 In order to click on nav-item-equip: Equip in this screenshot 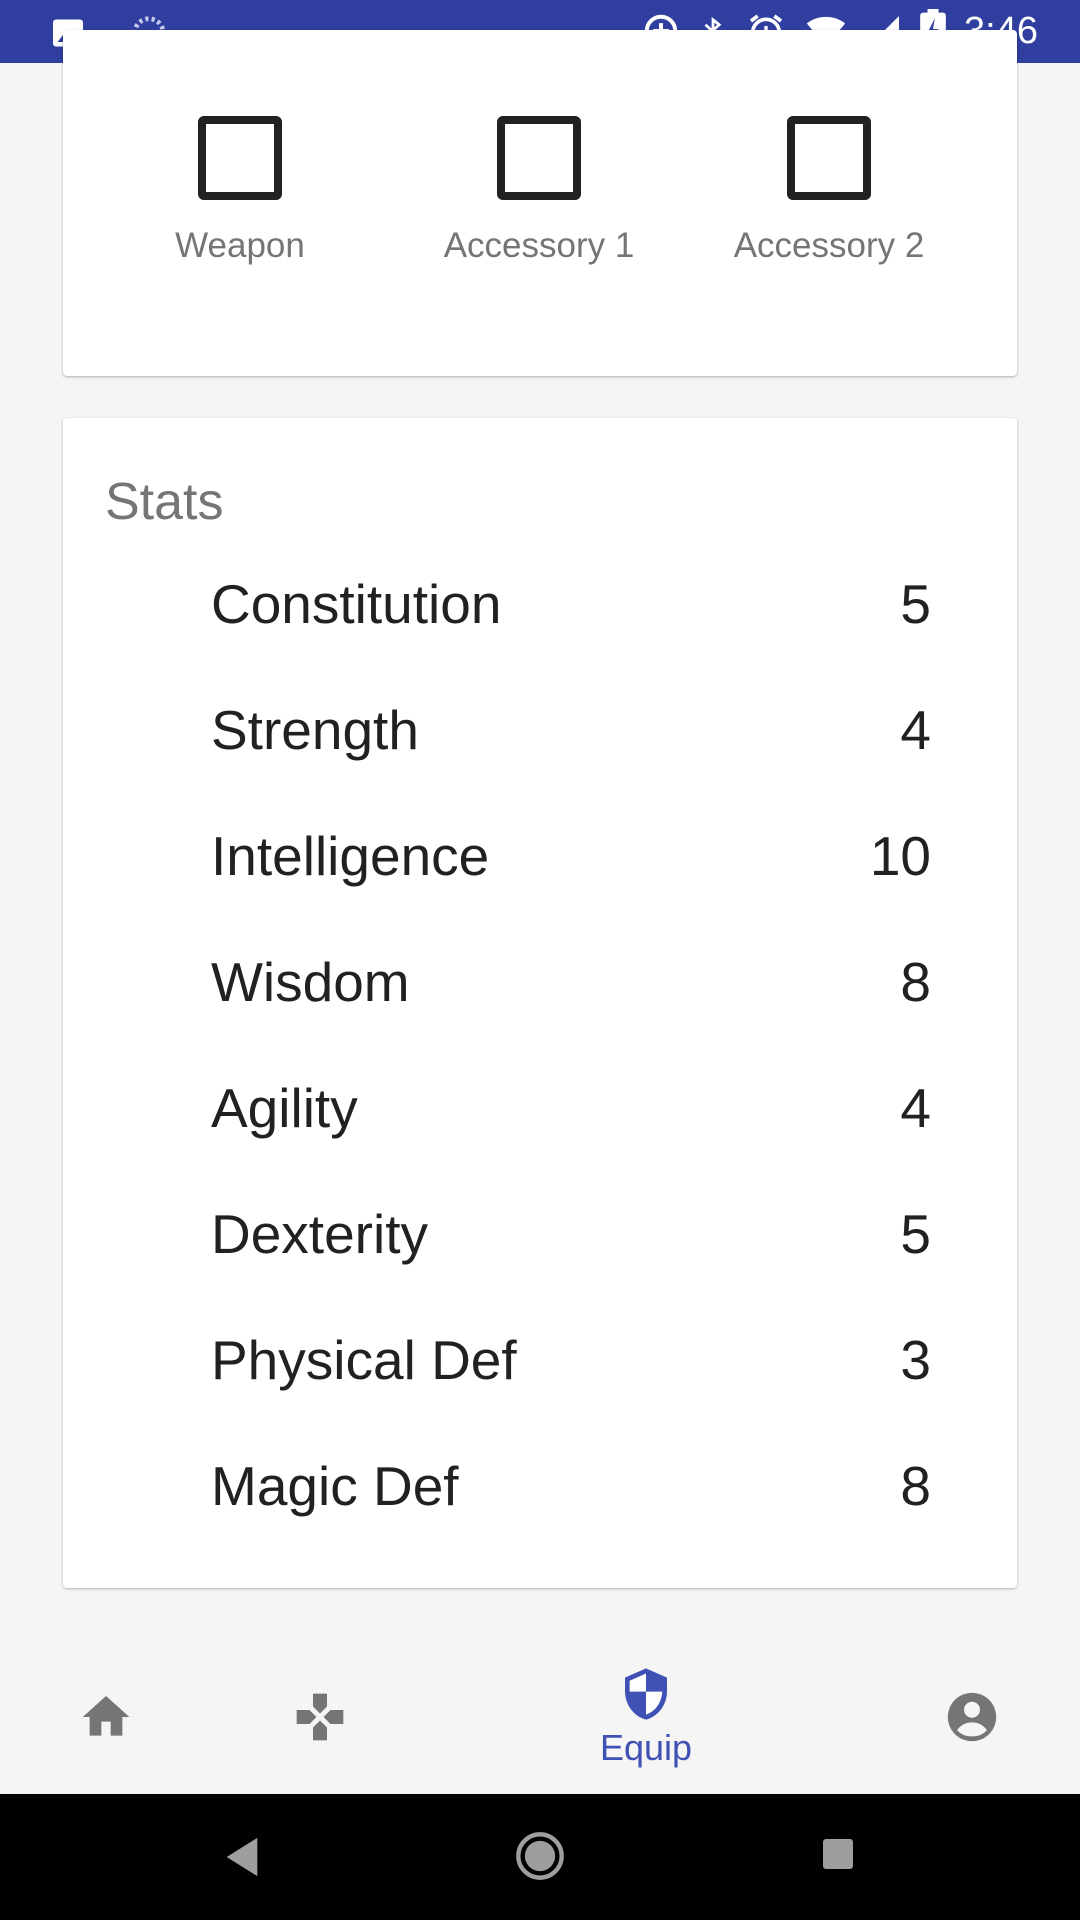, I will do `click(646, 1717)`.